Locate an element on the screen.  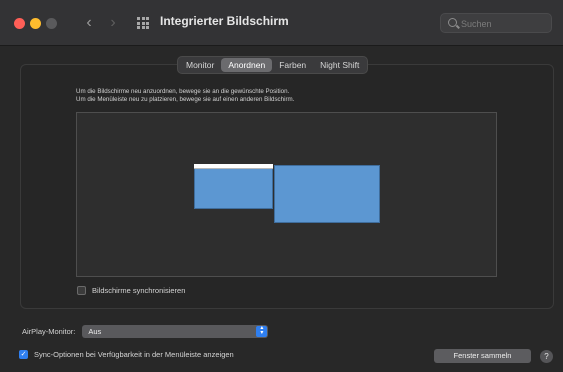
search-icon is located at coordinates (452, 22).